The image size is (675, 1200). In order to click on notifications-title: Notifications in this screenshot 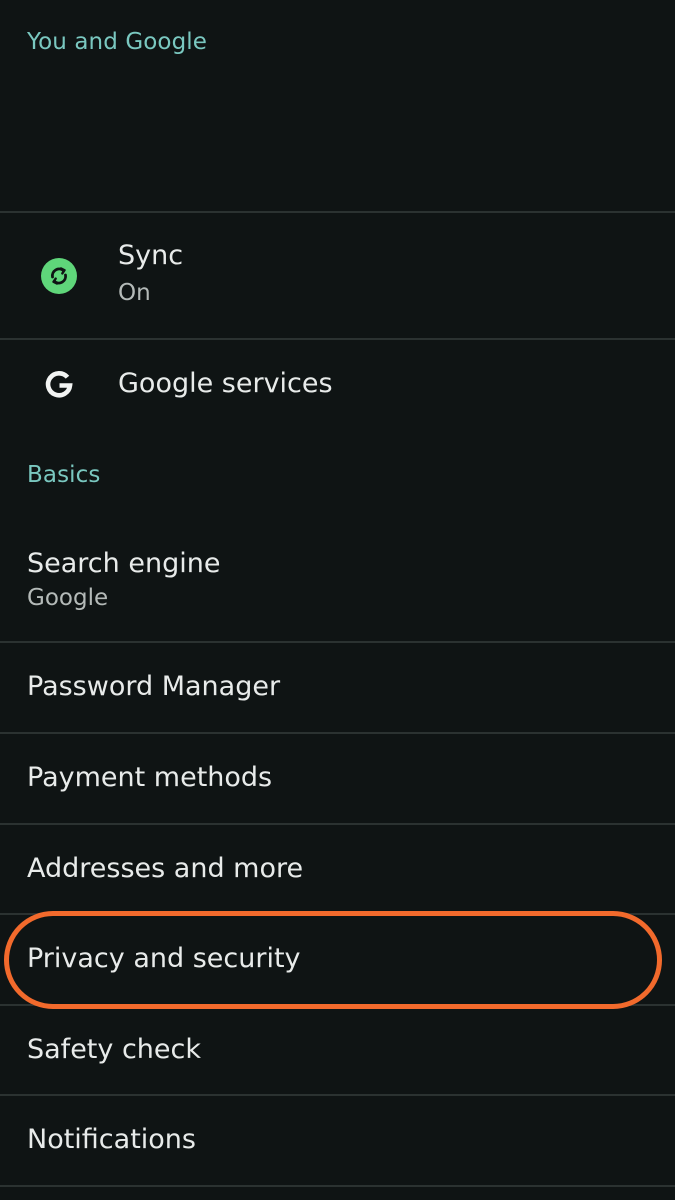, I will do `click(111, 1139)`.